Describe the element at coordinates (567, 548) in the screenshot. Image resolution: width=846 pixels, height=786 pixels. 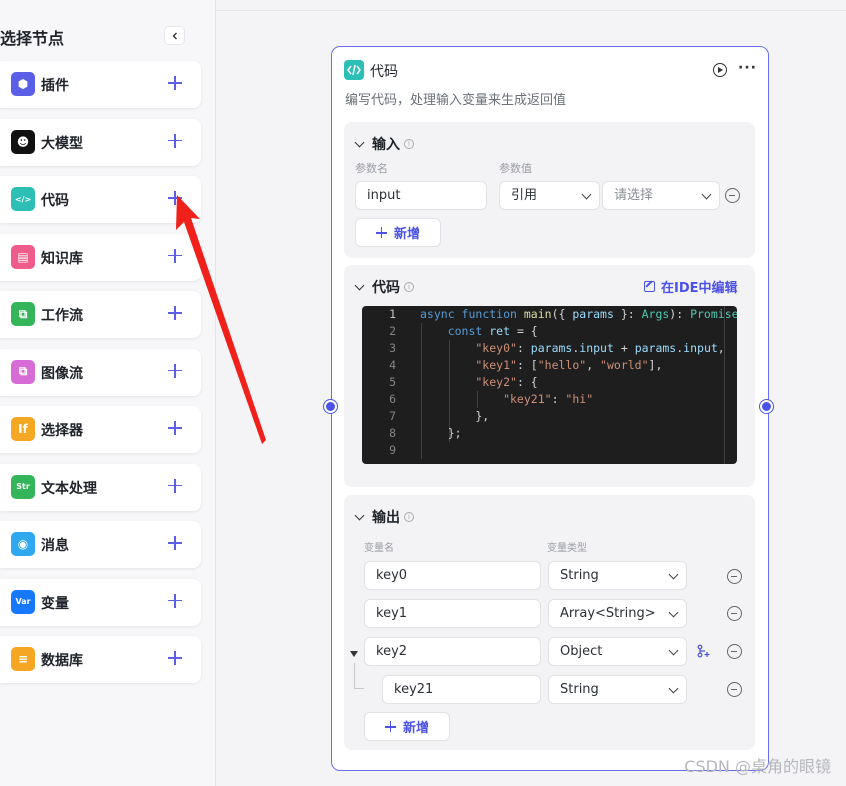
I see `var-type-label: 变量类型` at that location.